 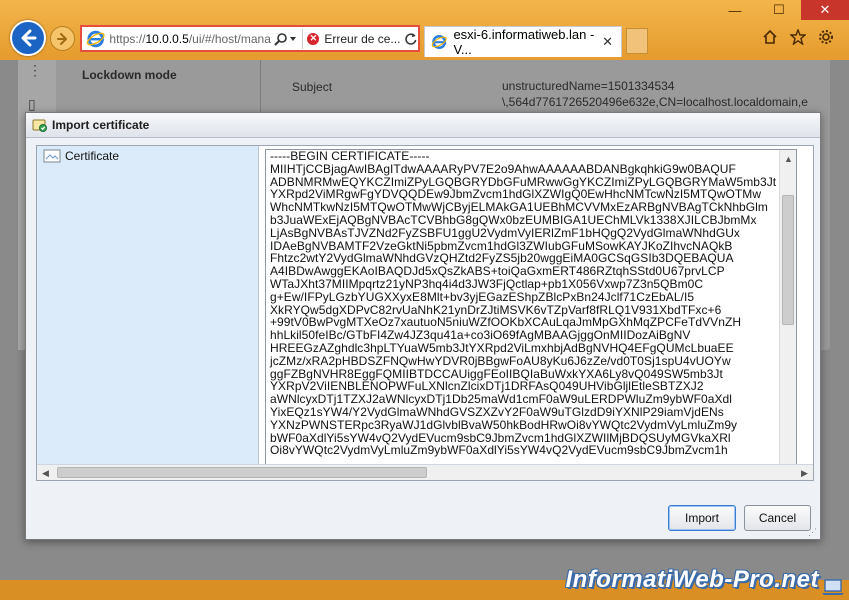 What do you see at coordinates (303, 38) in the screenshot?
I see `address-separator` at bounding box center [303, 38].